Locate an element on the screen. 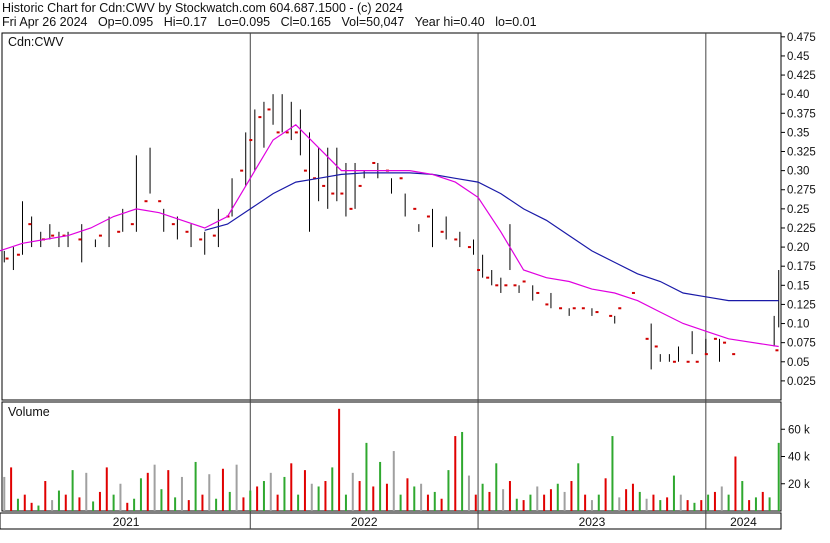  year-axis: 2021 2022 2023 2024 is located at coordinates (435, 522).